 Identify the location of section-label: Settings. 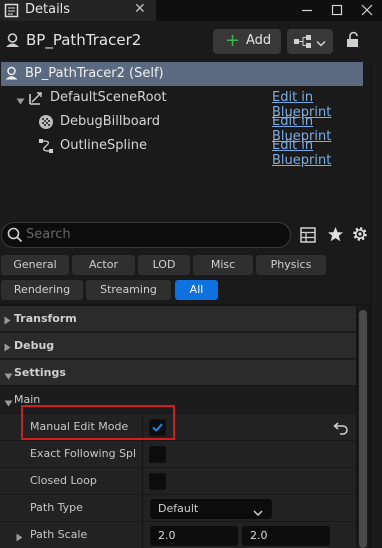
(40, 372).